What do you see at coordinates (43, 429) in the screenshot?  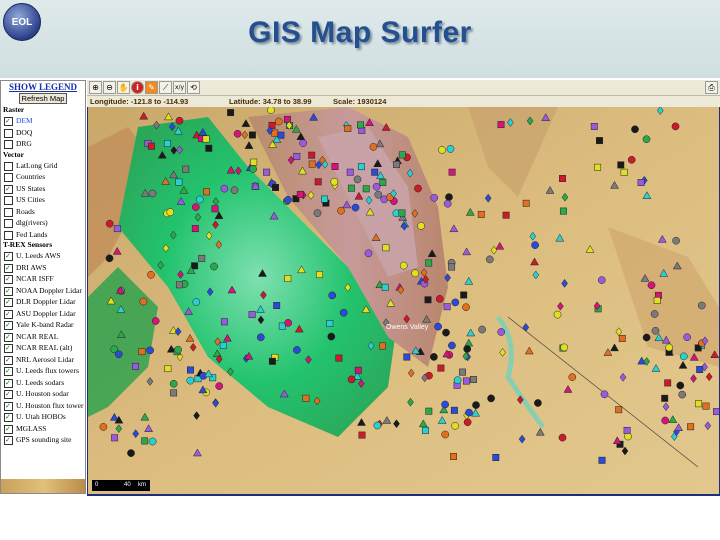 I see `layer-row: MGLASS` at bounding box center [43, 429].